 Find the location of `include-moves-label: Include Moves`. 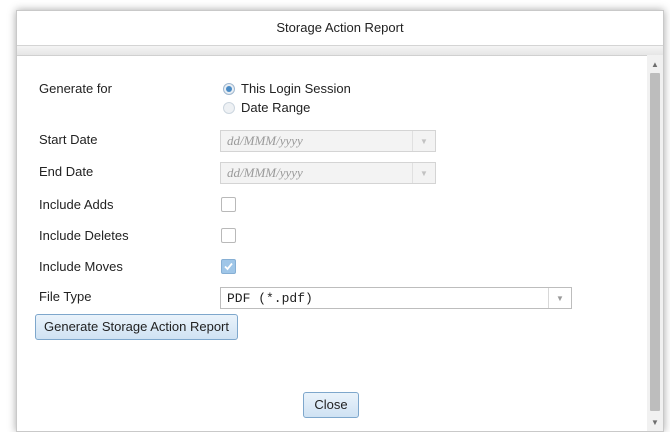

include-moves-label: Include Moves is located at coordinates (81, 266).